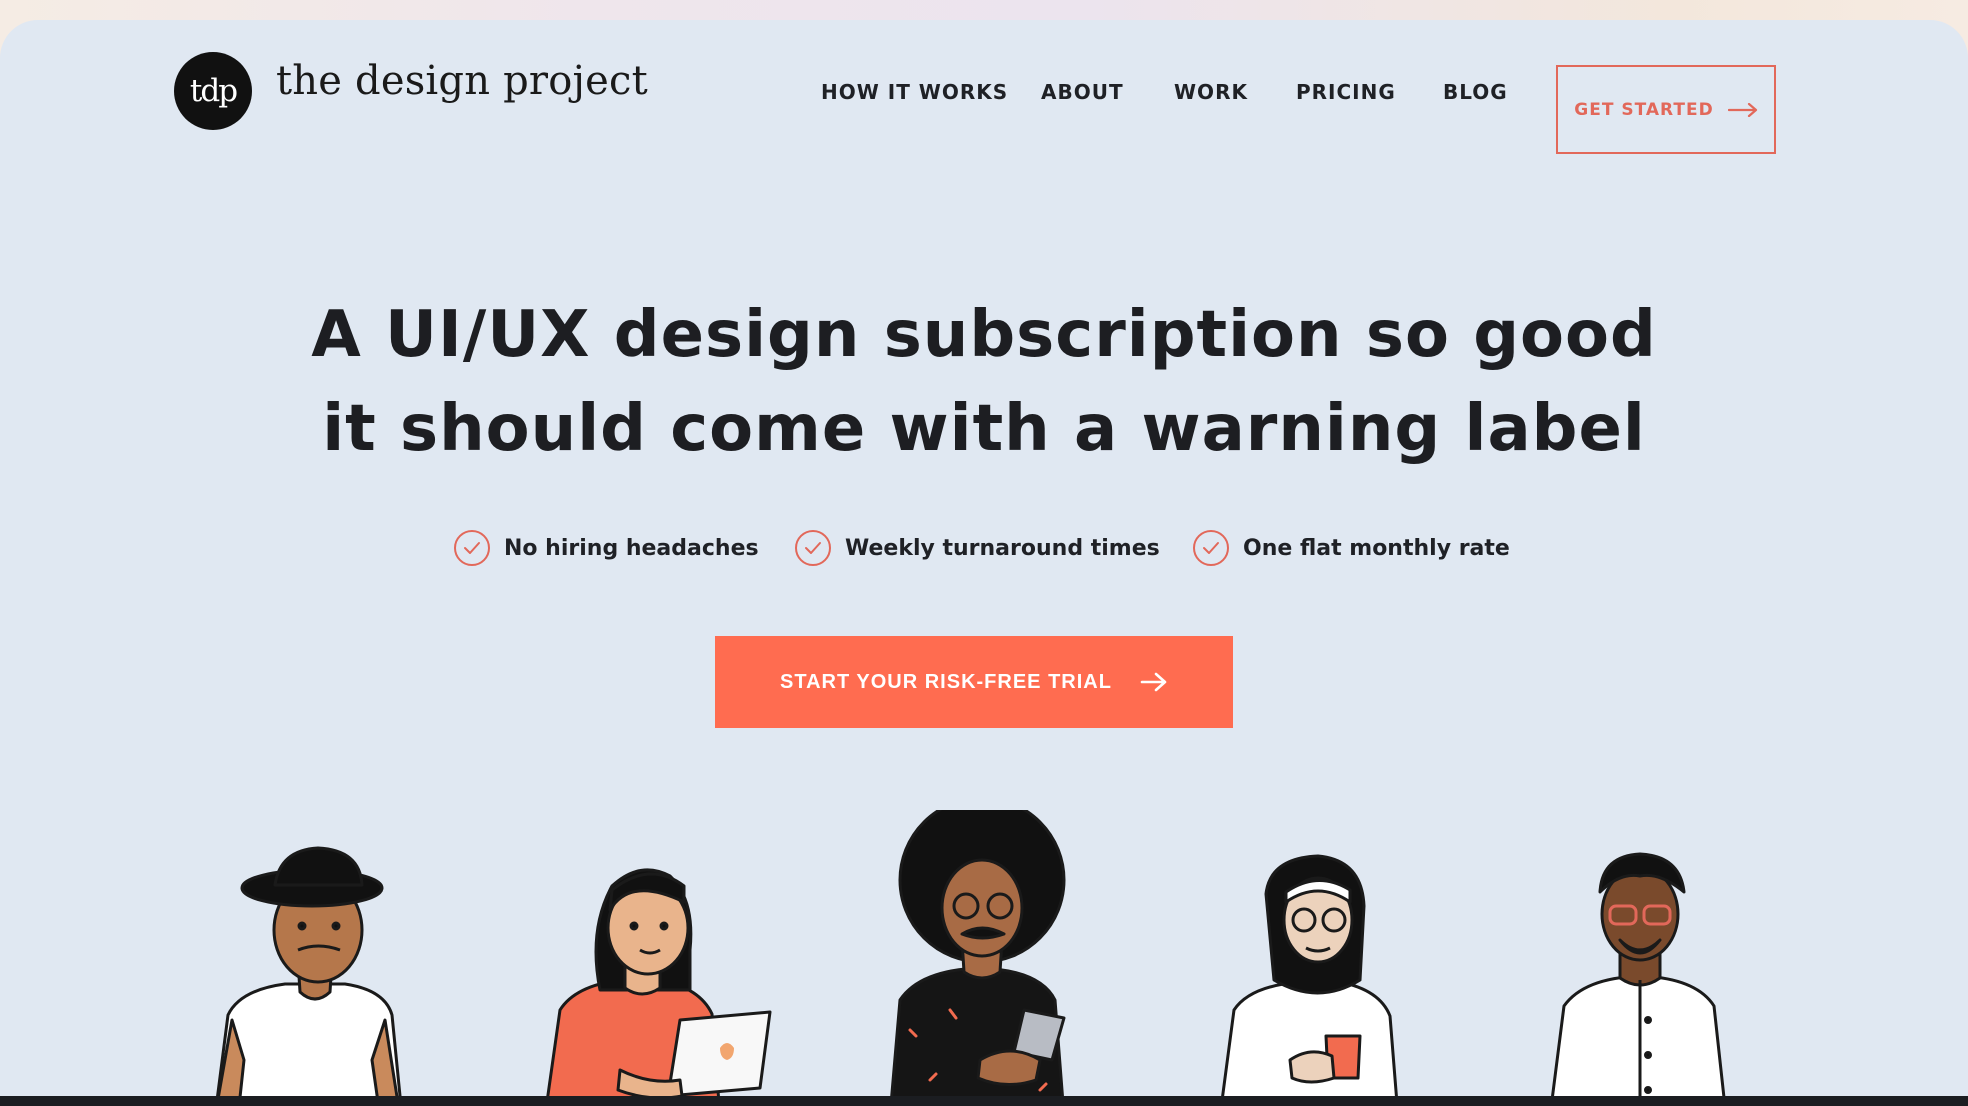 Image resolution: width=1968 pixels, height=1106 pixels. I want to click on start-trial-button: START YOUR RISK-FREE TRIAL, so click(974, 682).